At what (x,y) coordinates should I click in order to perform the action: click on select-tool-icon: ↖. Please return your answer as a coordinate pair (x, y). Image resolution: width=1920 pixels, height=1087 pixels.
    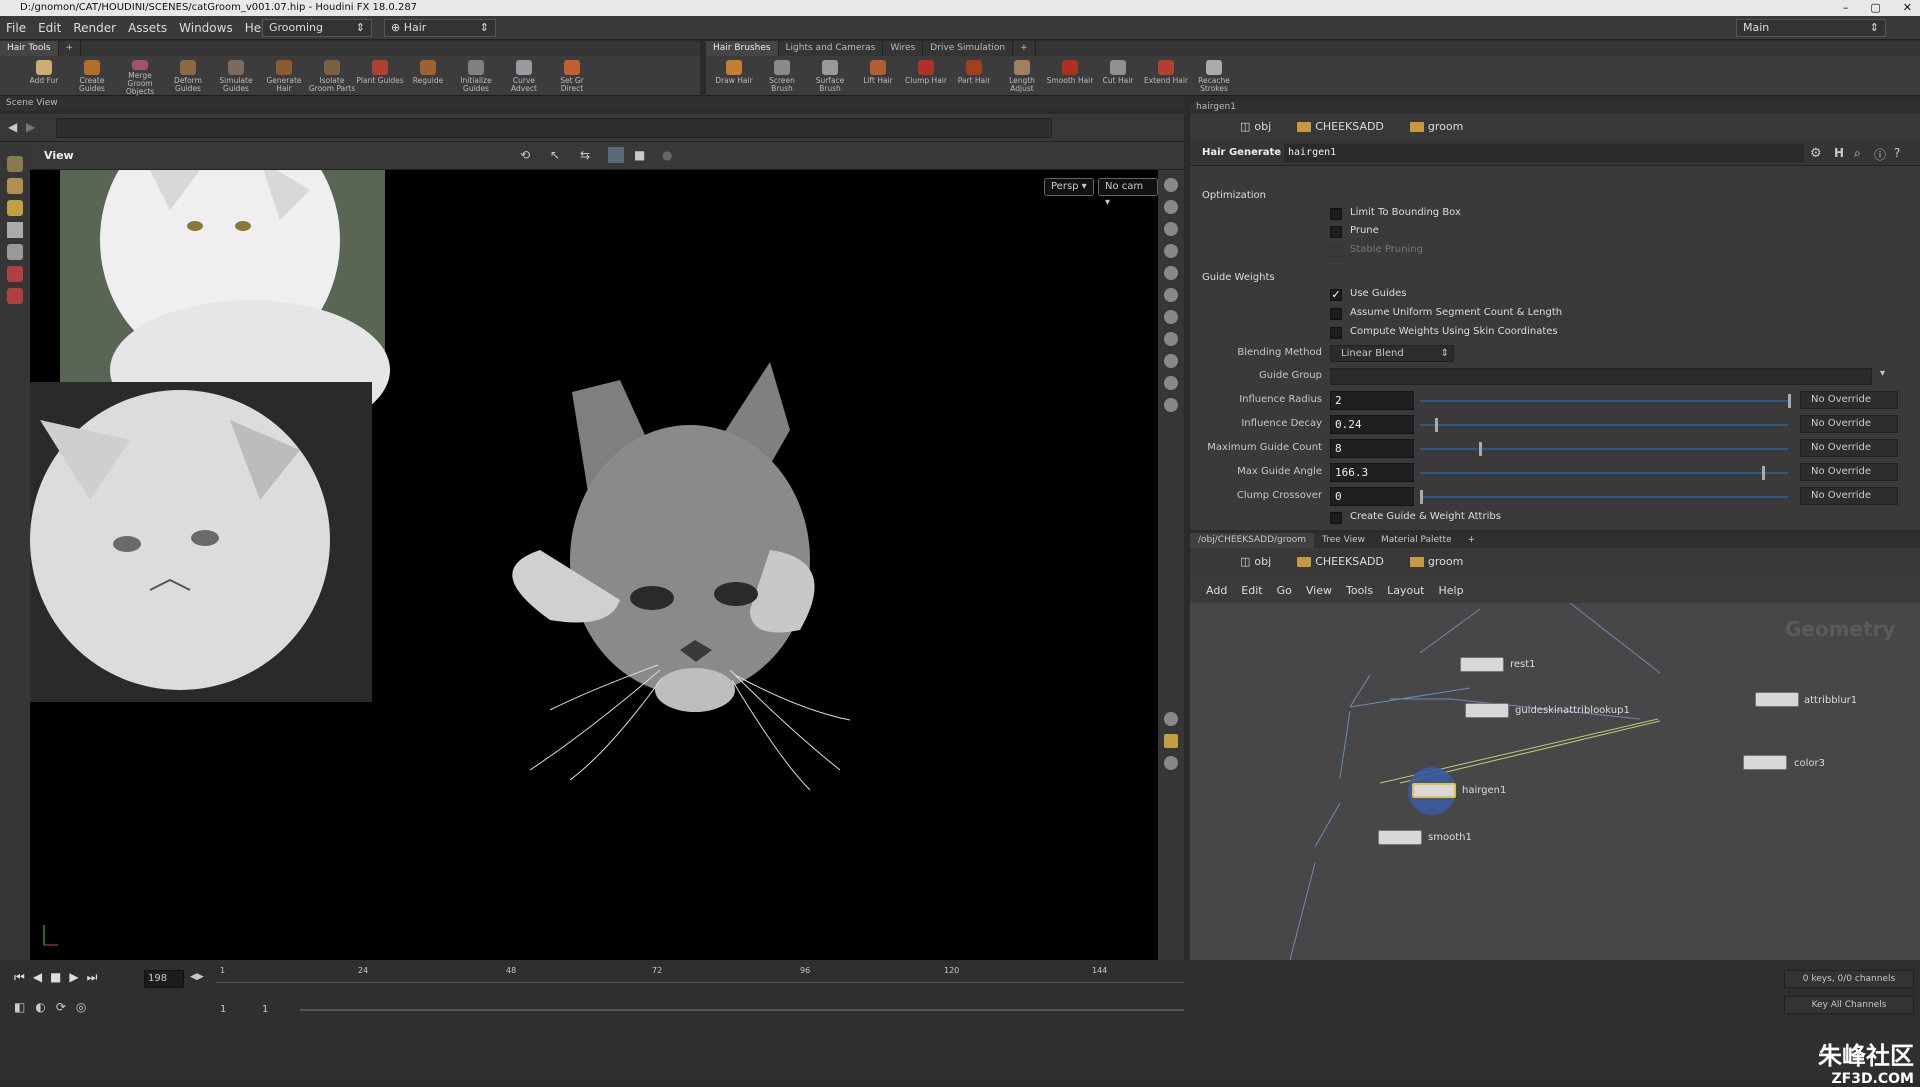
    Looking at the image, I should click on (555, 155).